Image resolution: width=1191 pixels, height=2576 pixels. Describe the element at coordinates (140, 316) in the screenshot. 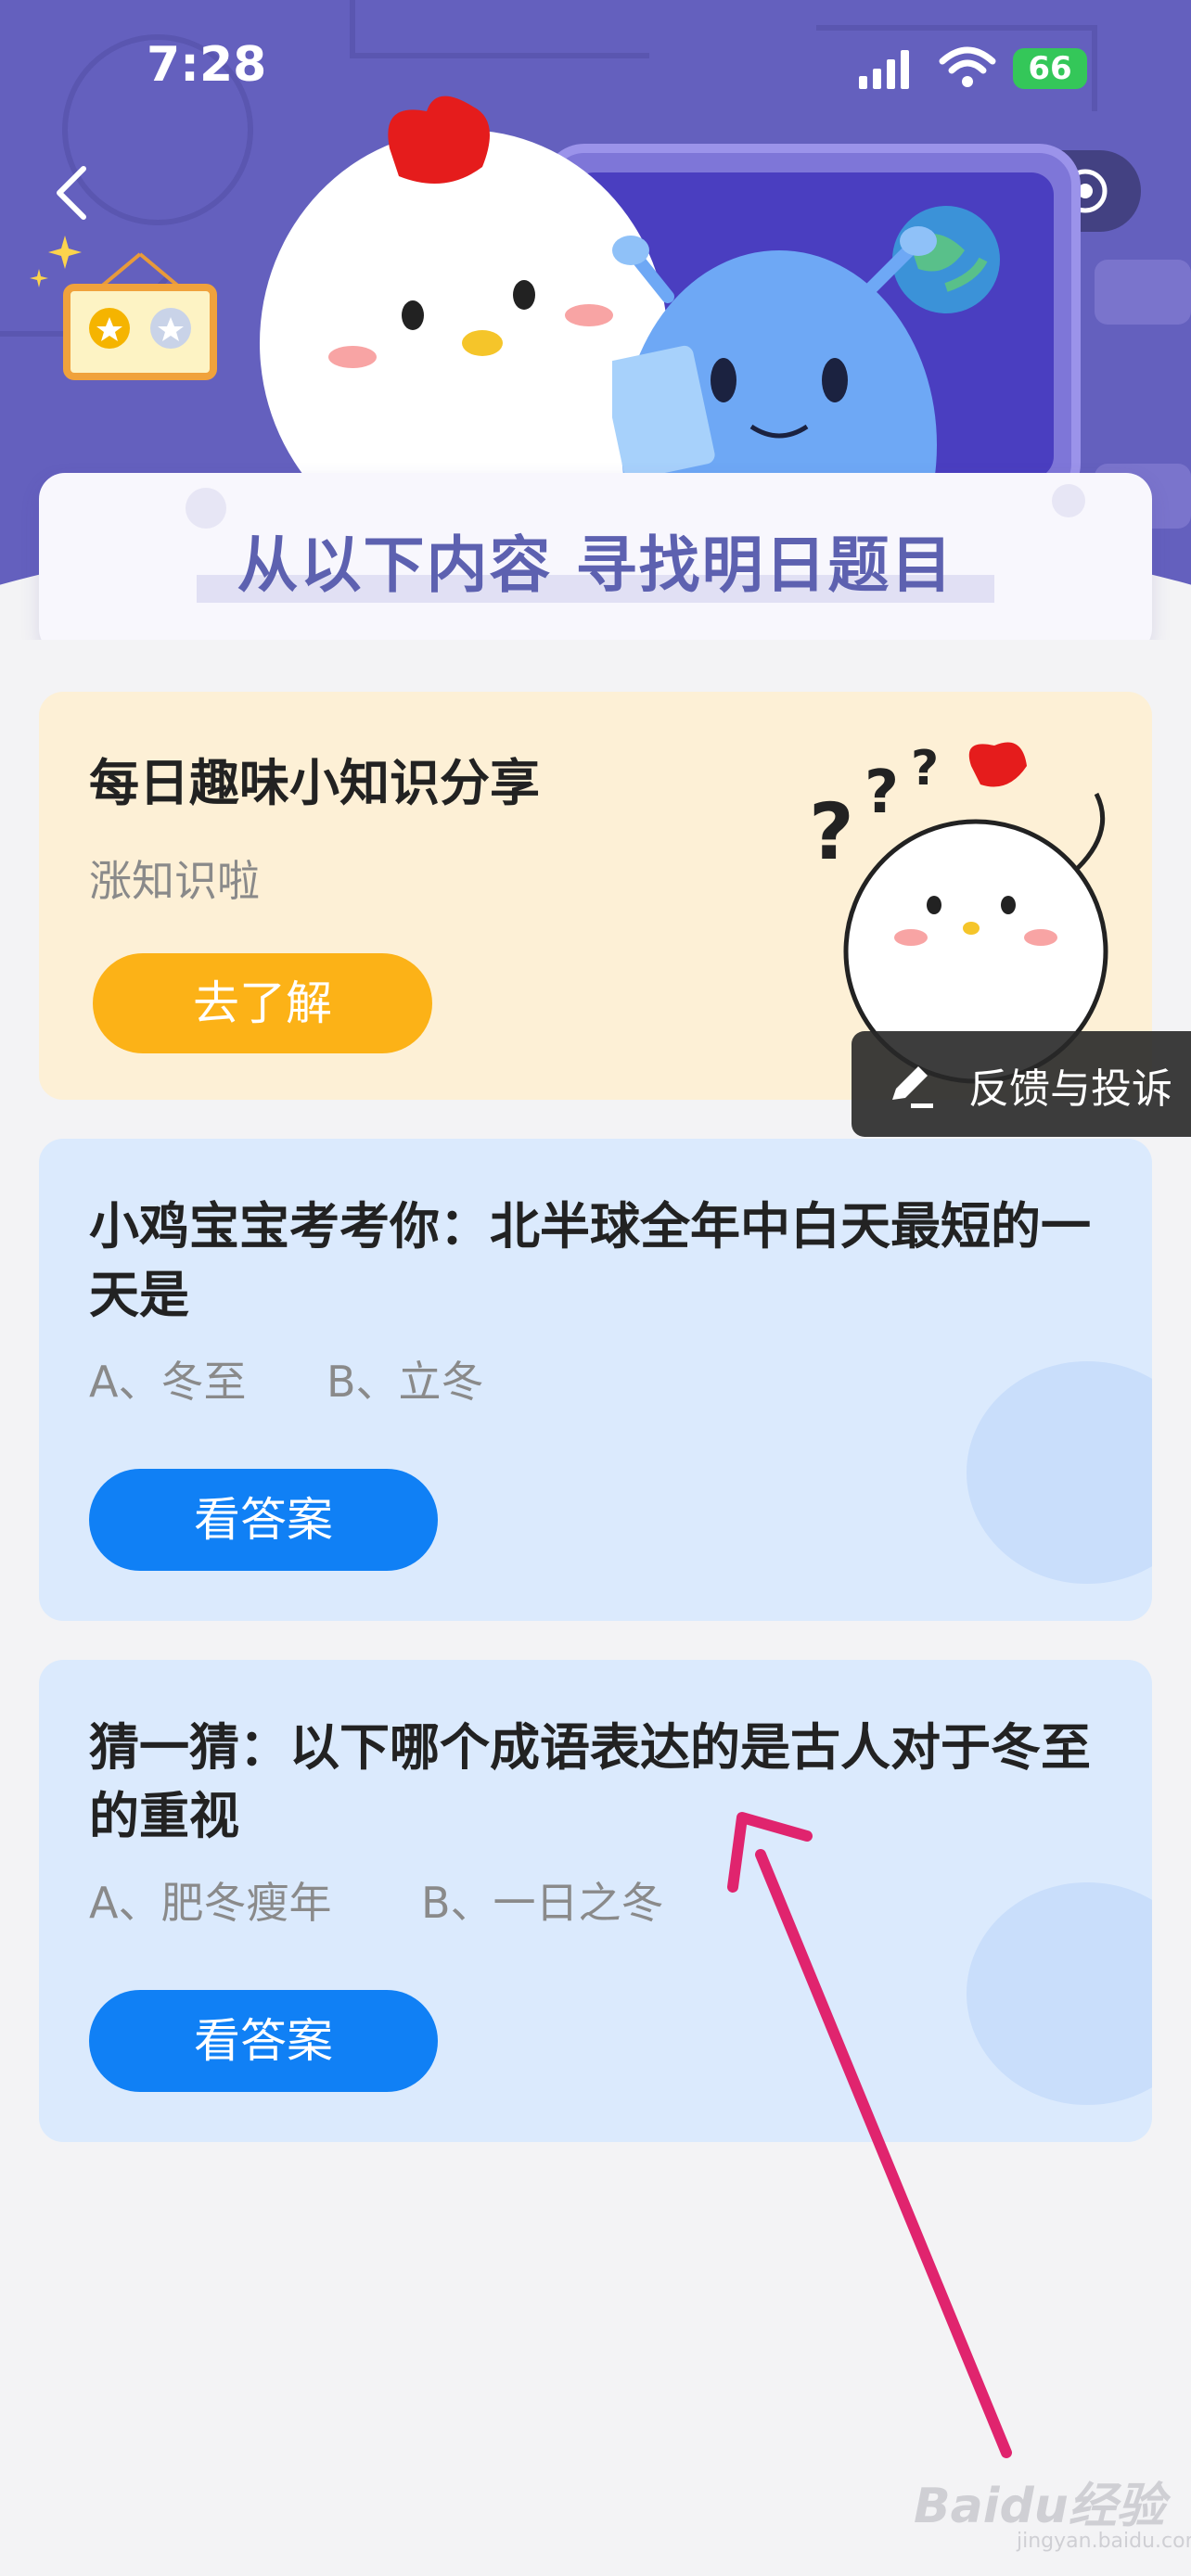

I see `medal-frame-icon` at that location.